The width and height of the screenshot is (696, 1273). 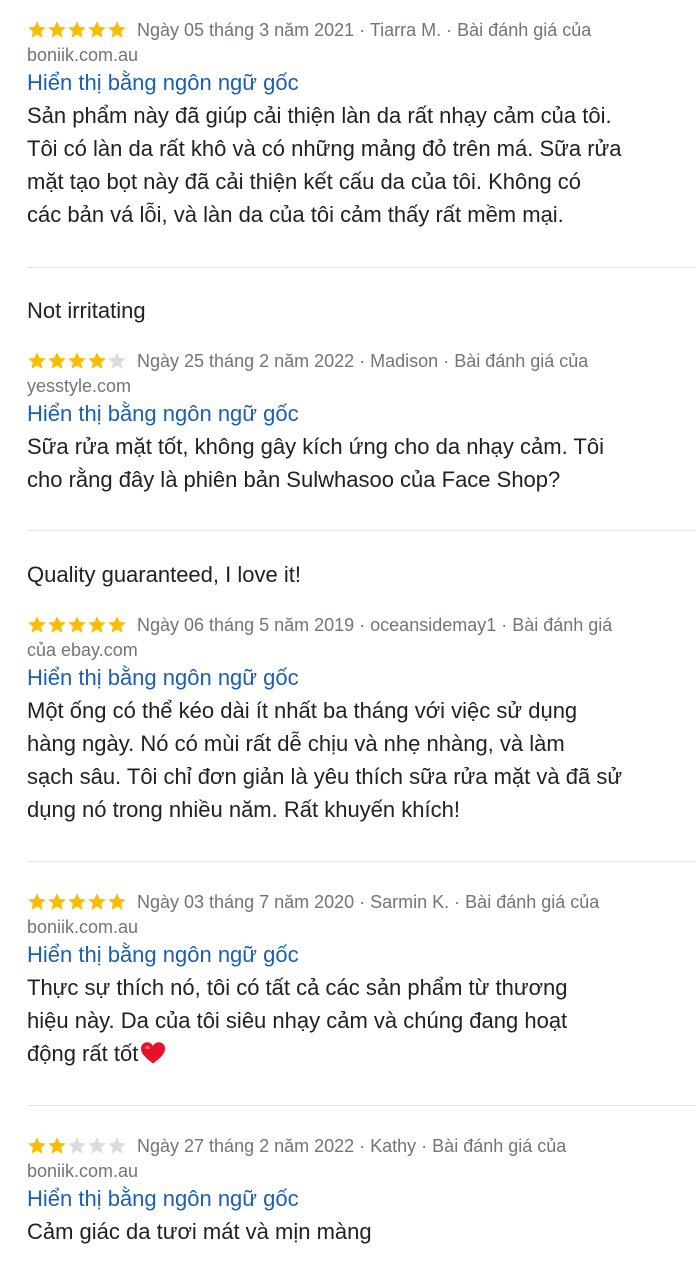 I want to click on review-title: Quality guaranteed, I love it!, so click(x=164, y=574).